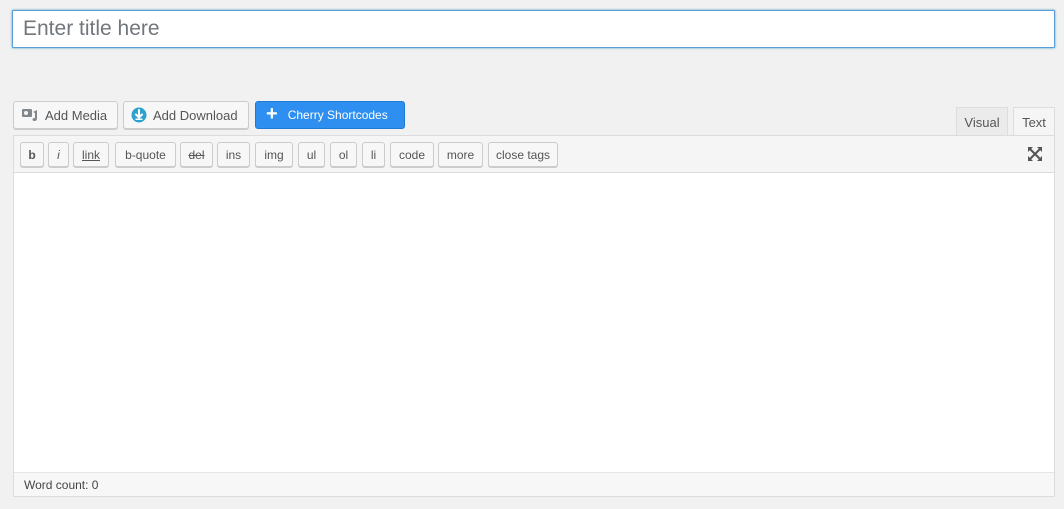 The height and width of the screenshot is (509, 1064). What do you see at coordinates (30, 115) in the screenshot?
I see `media-icon` at bounding box center [30, 115].